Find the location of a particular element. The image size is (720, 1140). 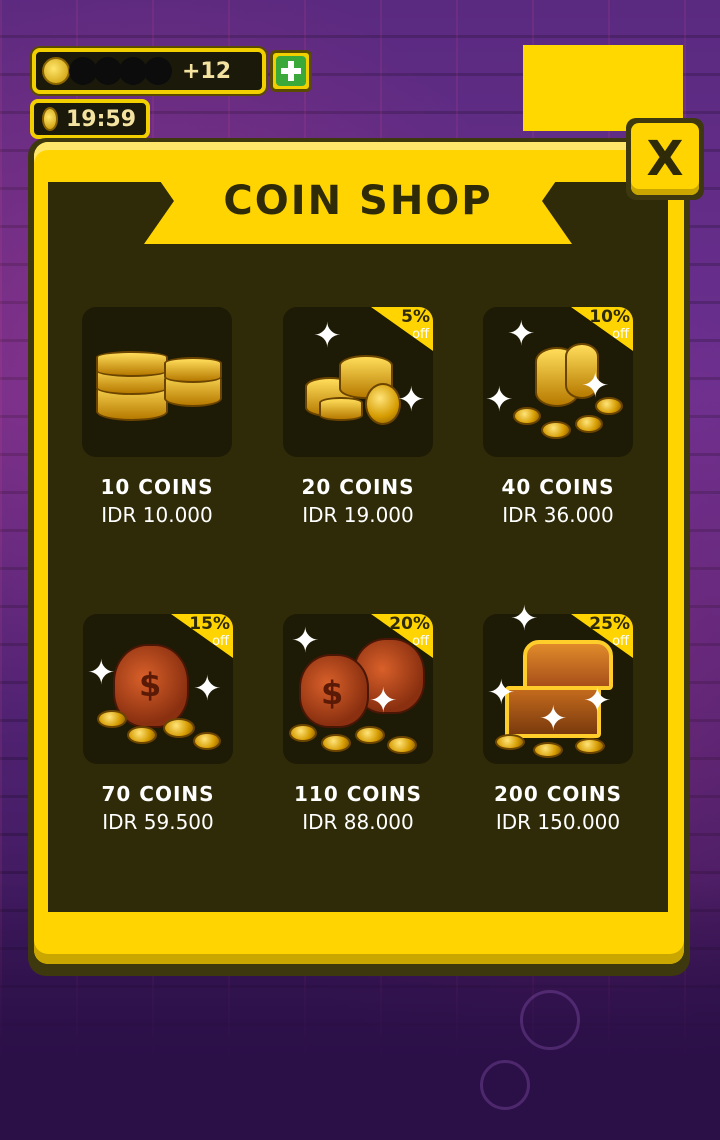

money-bag-icon: $ ✦ ✦ 15% off is located at coordinates (158, 689).